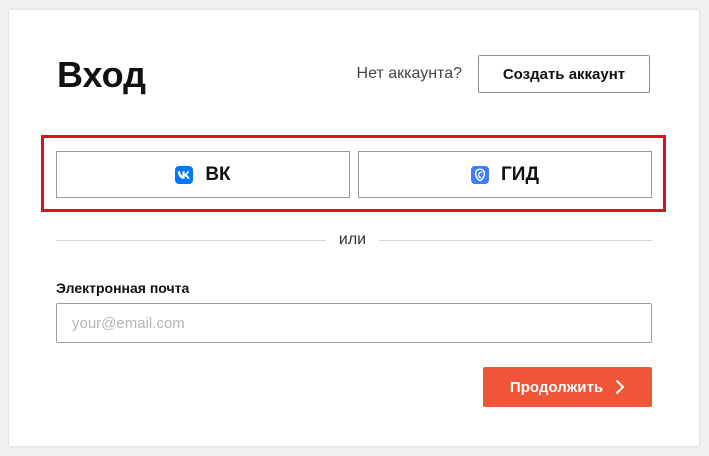 The width and height of the screenshot is (709, 456). I want to click on no-account-text: Нет аккаунта?, so click(409, 73).